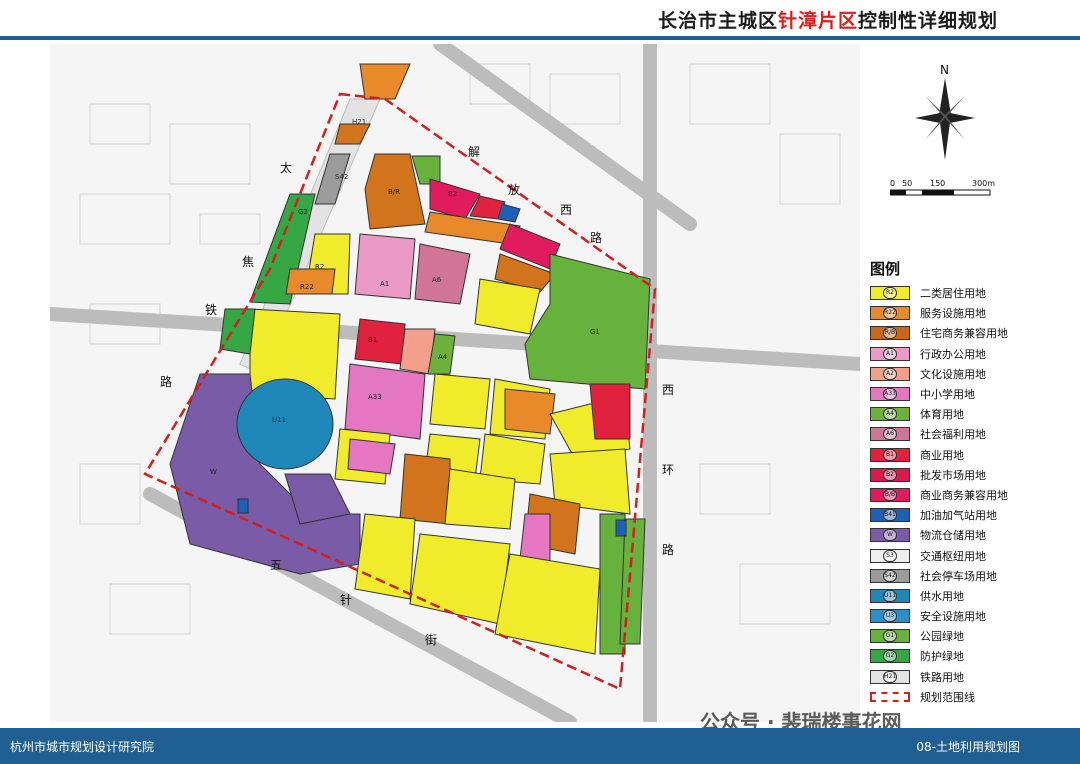 Image resolution: width=1080 pixels, height=764 pixels. I want to click on legend-swatch: S42, so click(890, 575).